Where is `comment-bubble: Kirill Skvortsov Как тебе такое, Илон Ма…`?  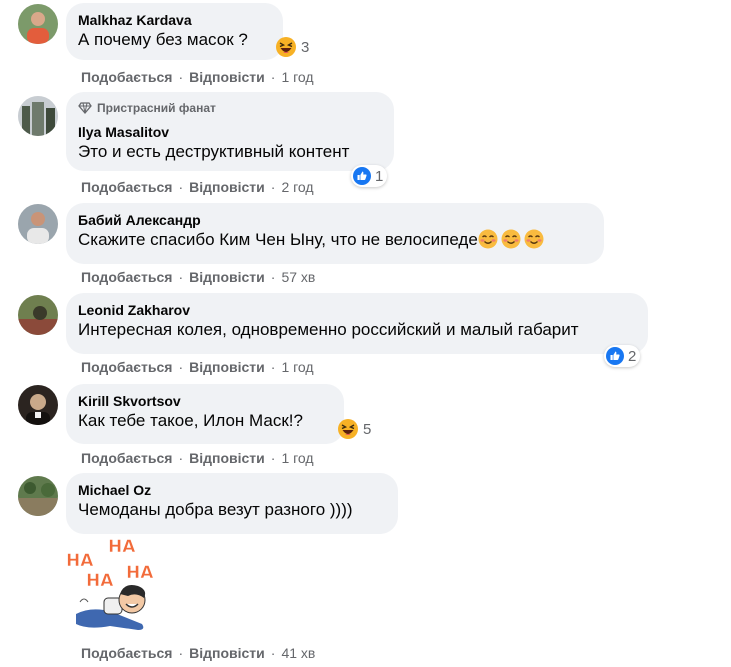
comment-bubble: Kirill Skvortsov Как тебе такое, Илон Ма… is located at coordinates (205, 414).